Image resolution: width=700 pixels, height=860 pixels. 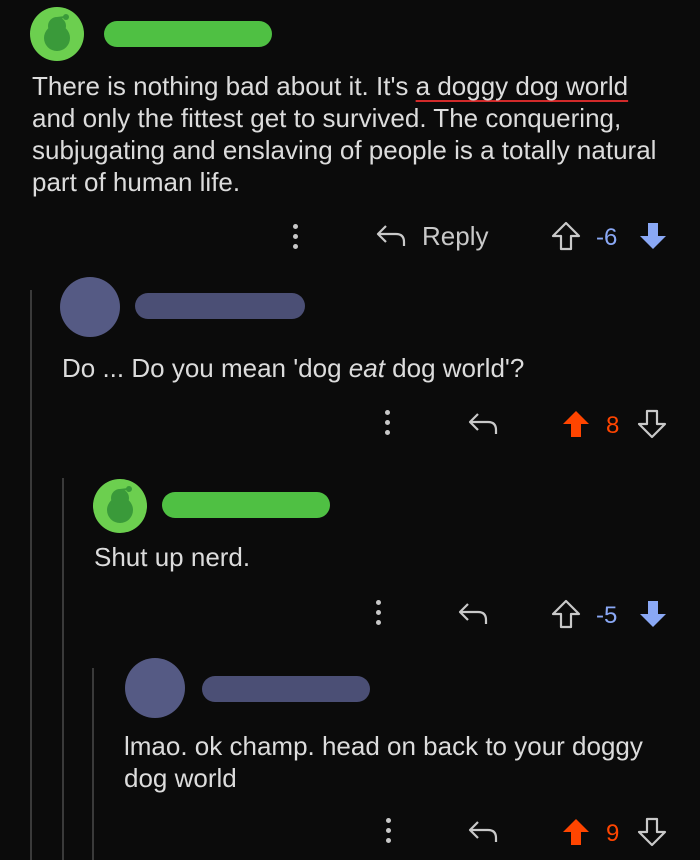 What do you see at coordinates (613, 425) in the screenshot?
I see `vote-score: 8` at bounding box center [613, 425].